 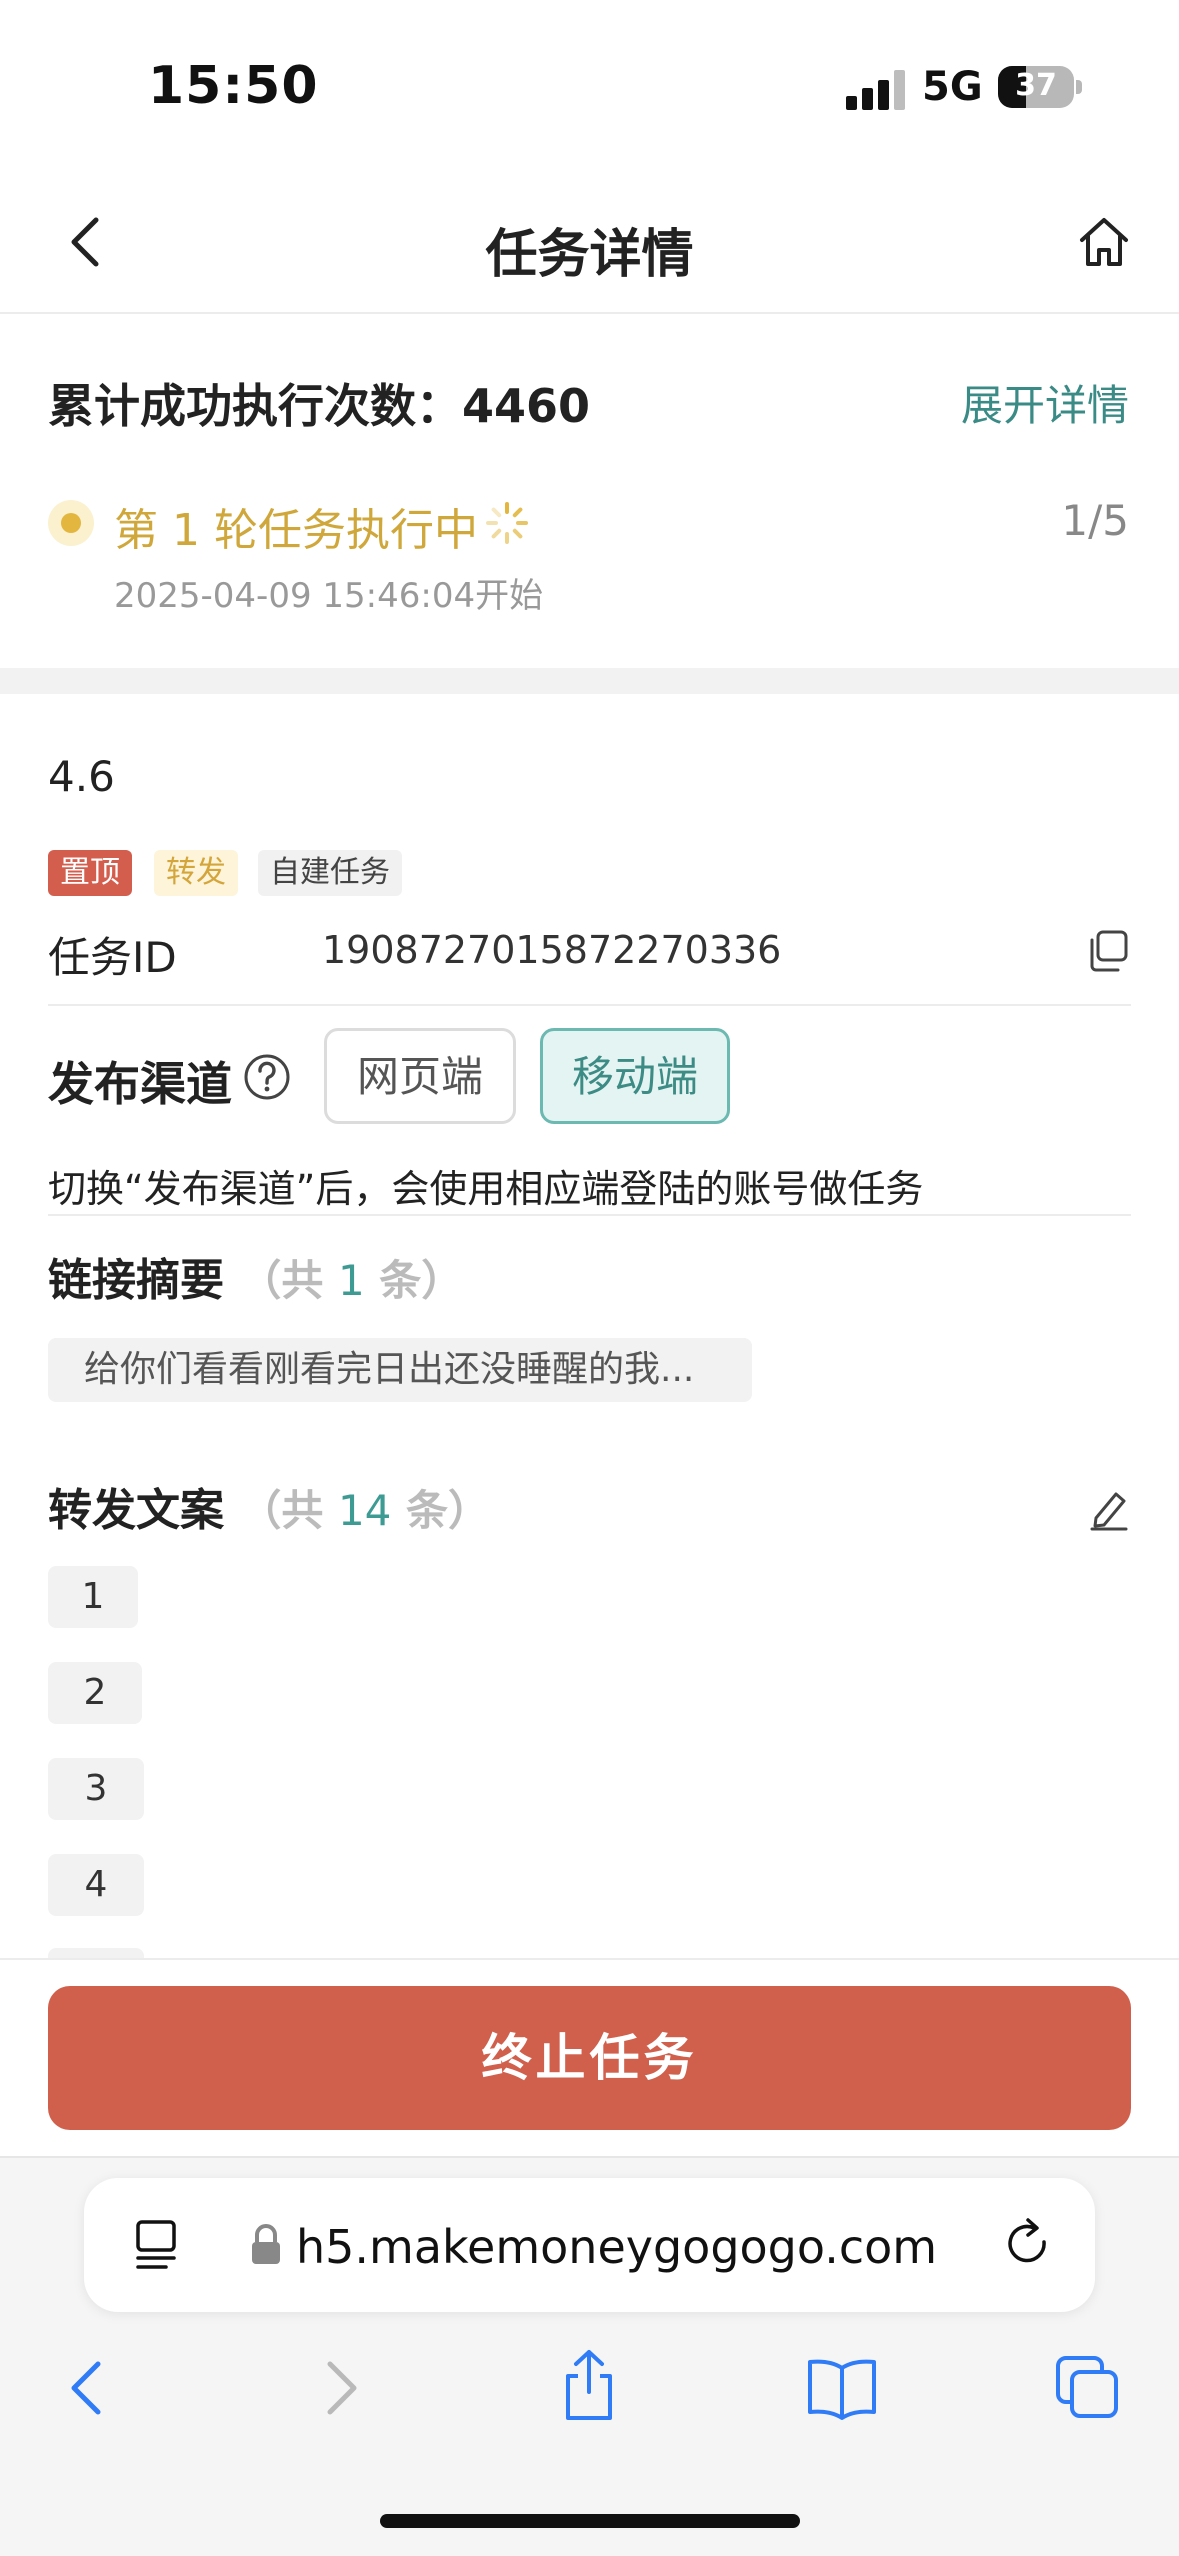 What do you see at coordinates (266, 2245) in the screenshot?
I see `lock-icon` at bounding box center [266, 2245].